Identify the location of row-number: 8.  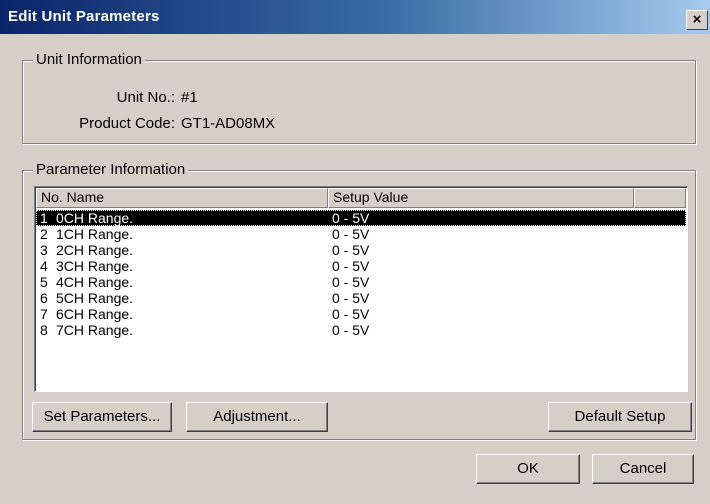
(44, 330).